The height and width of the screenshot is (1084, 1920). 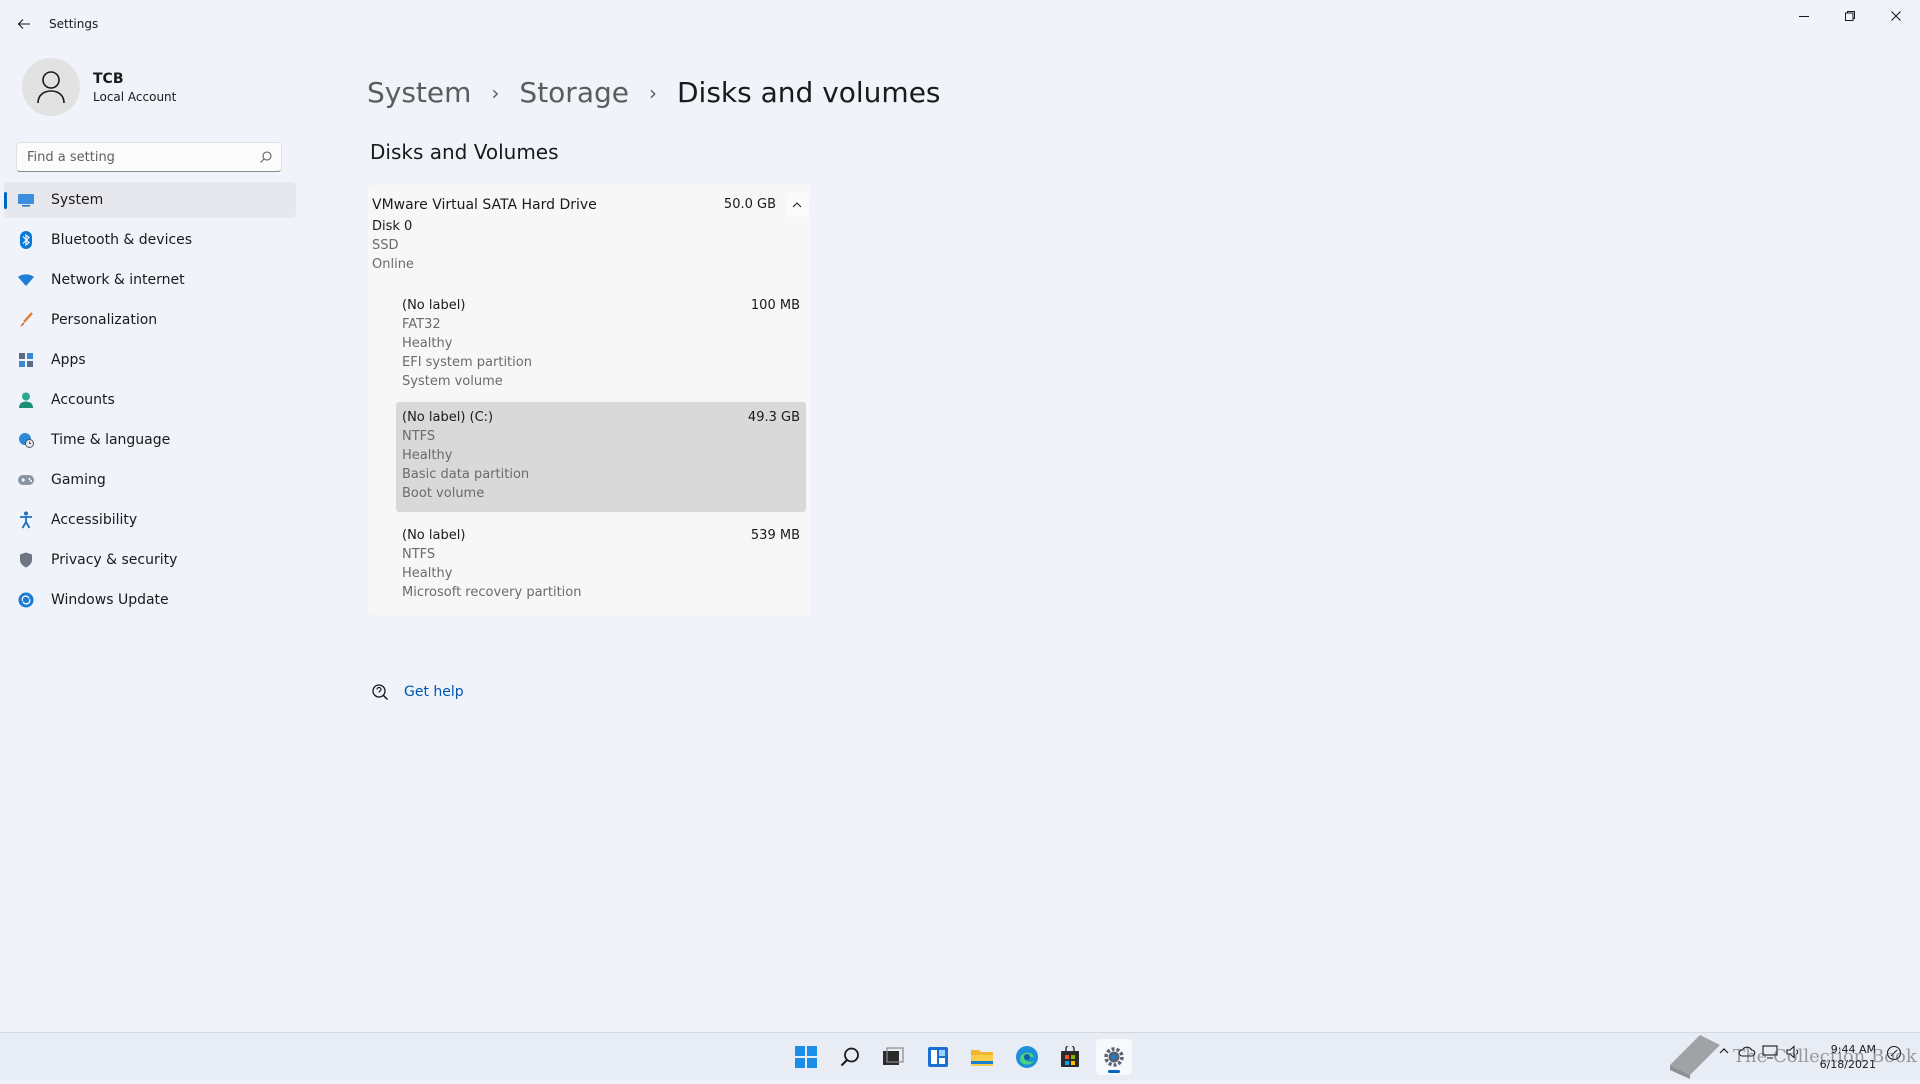 I want to click on edge-icon, so click(x=1027, y=1057).